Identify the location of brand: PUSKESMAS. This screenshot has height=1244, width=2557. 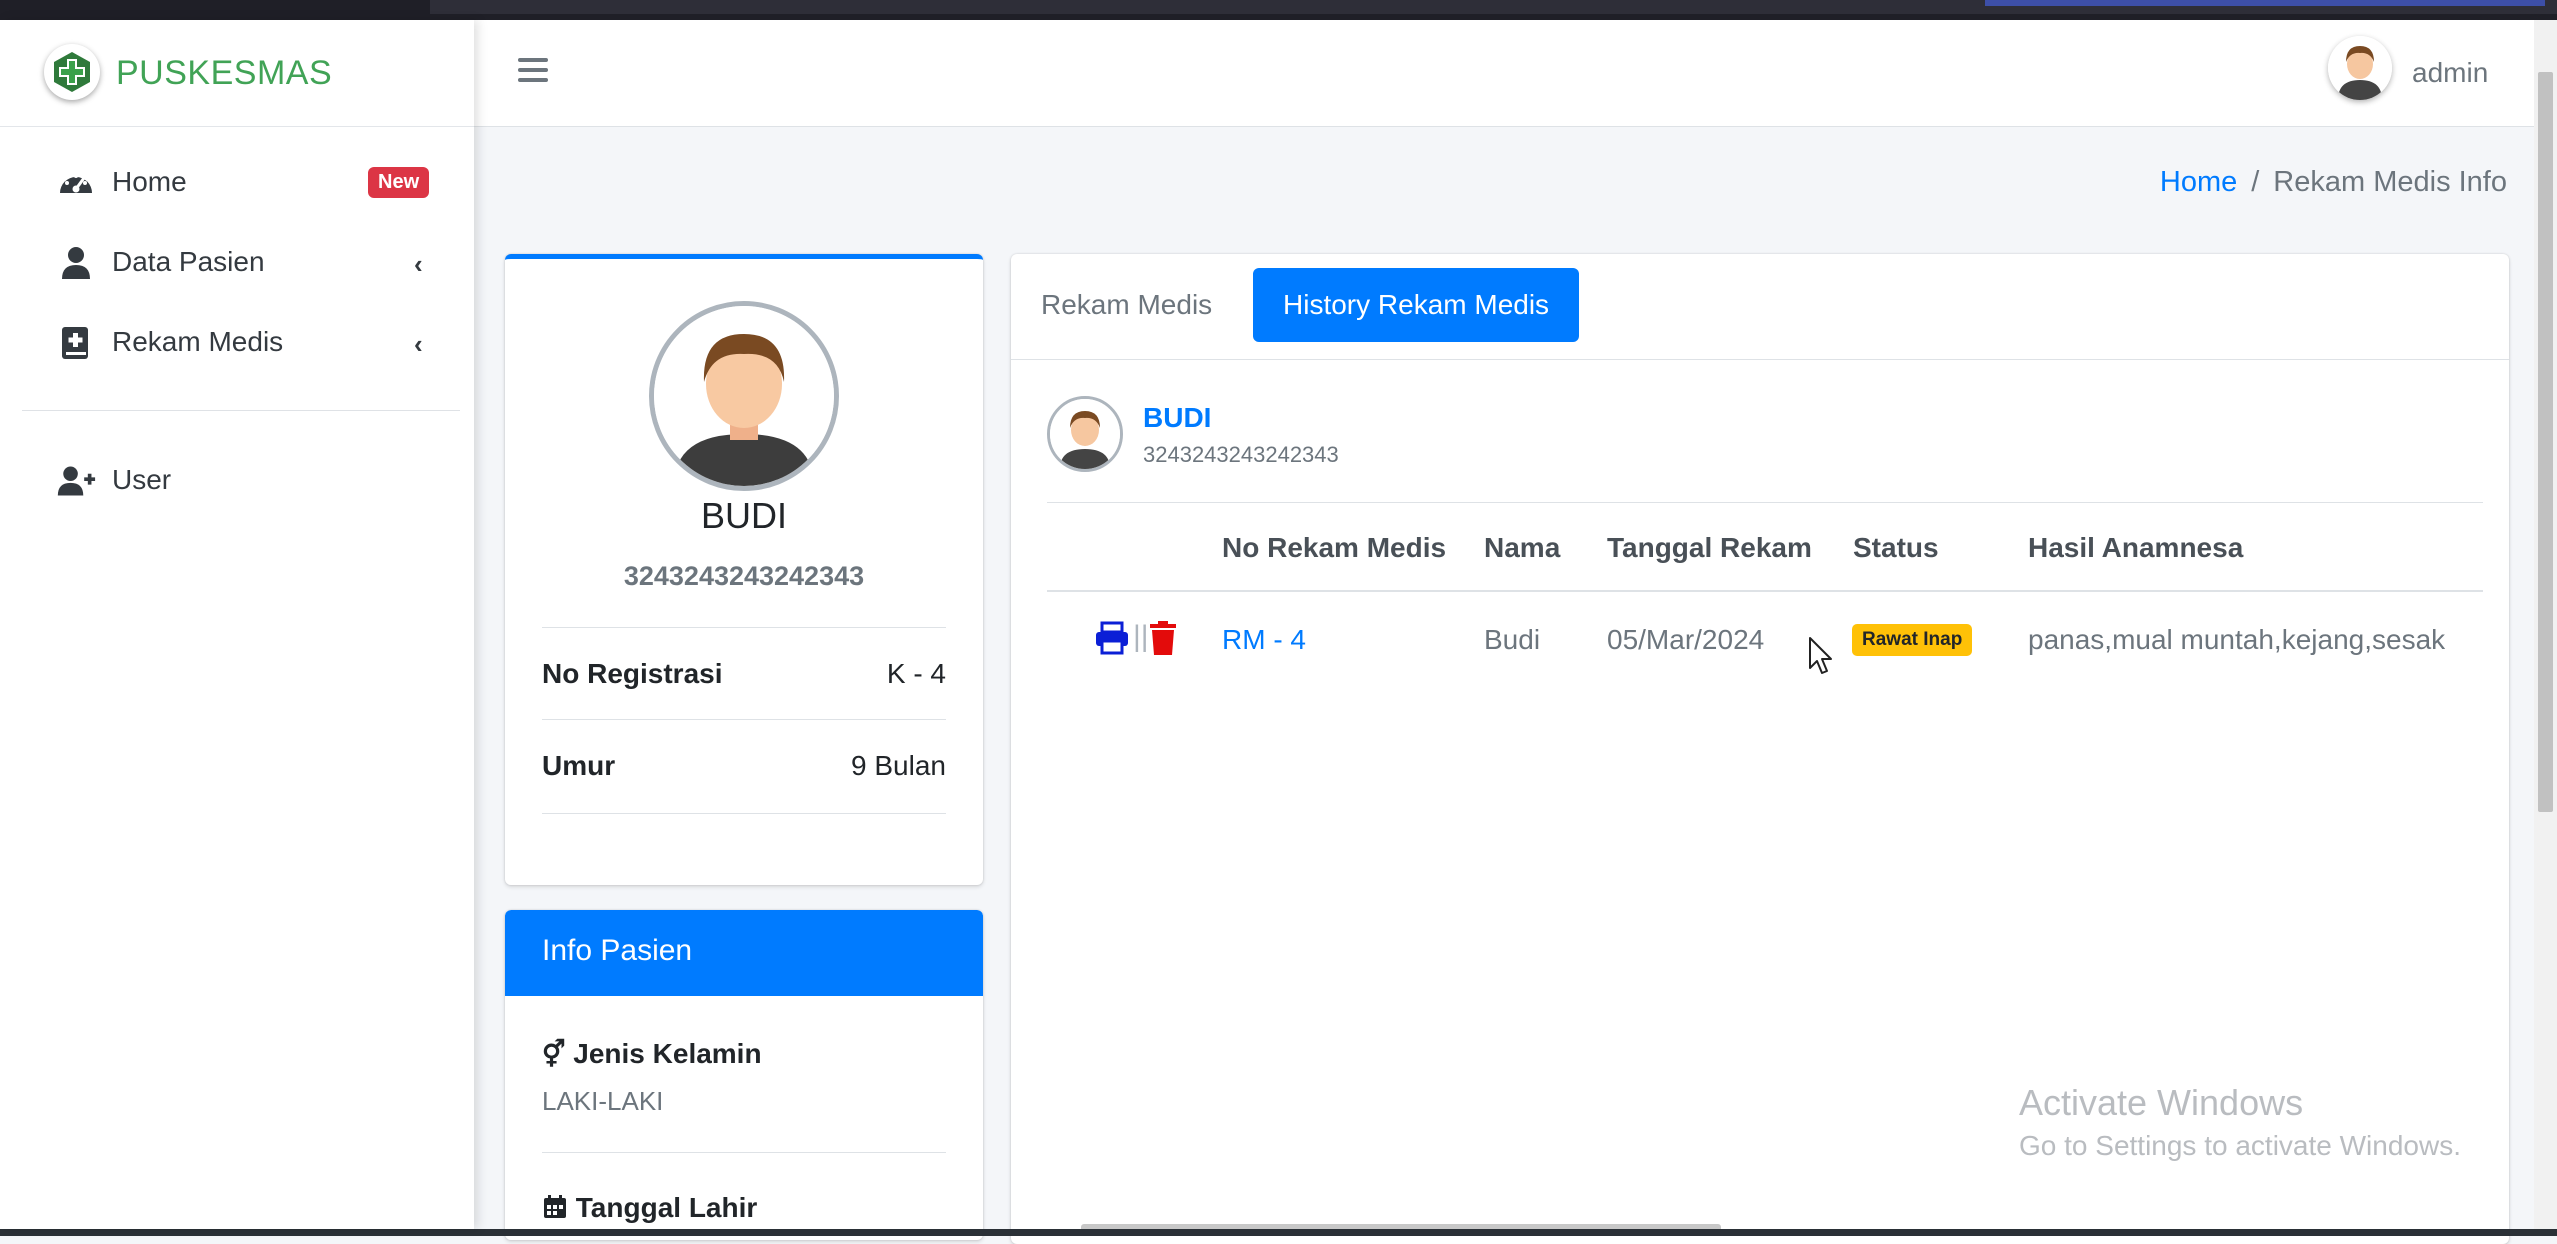
(237, 73).